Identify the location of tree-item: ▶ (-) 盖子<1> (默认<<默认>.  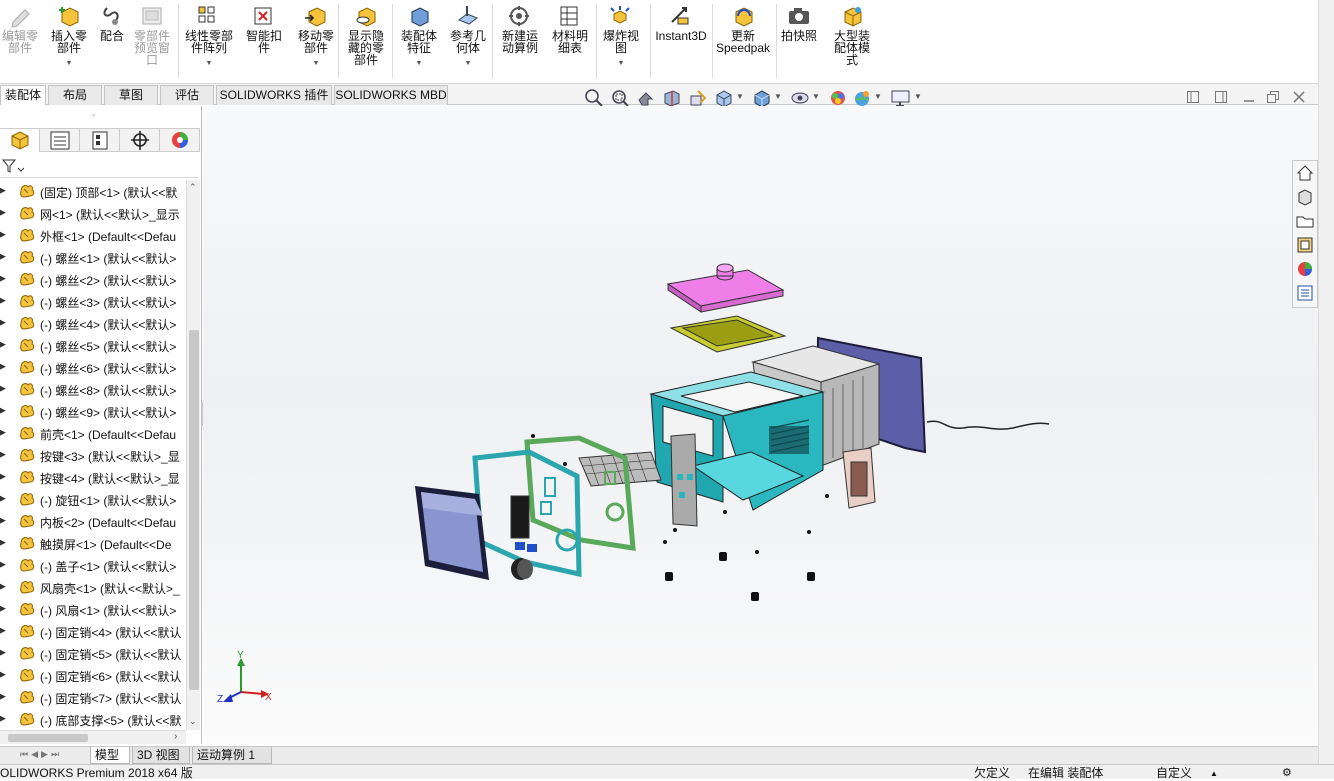
(93, 565).